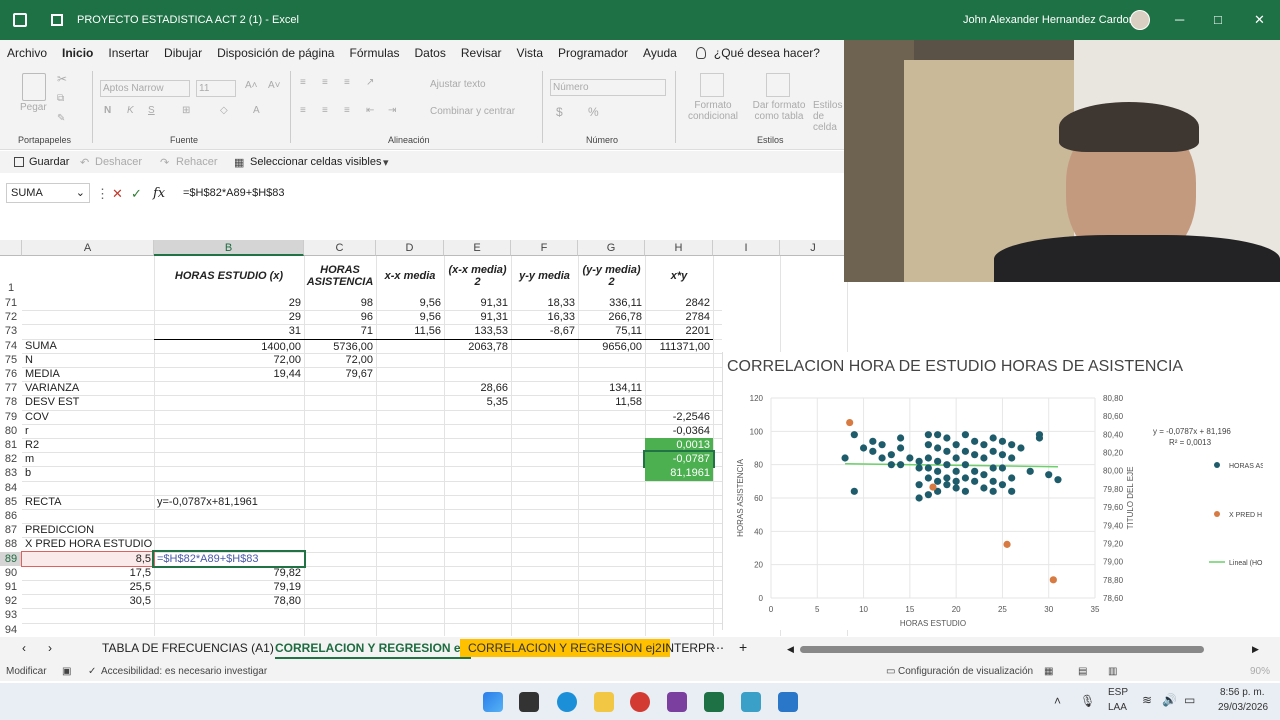 The width and height of the screenshot is (1280, 720). What do you see at coordinates (410, 248) in the screenshot?
I see `col-header-d: D` at bounding box center [410, 248].